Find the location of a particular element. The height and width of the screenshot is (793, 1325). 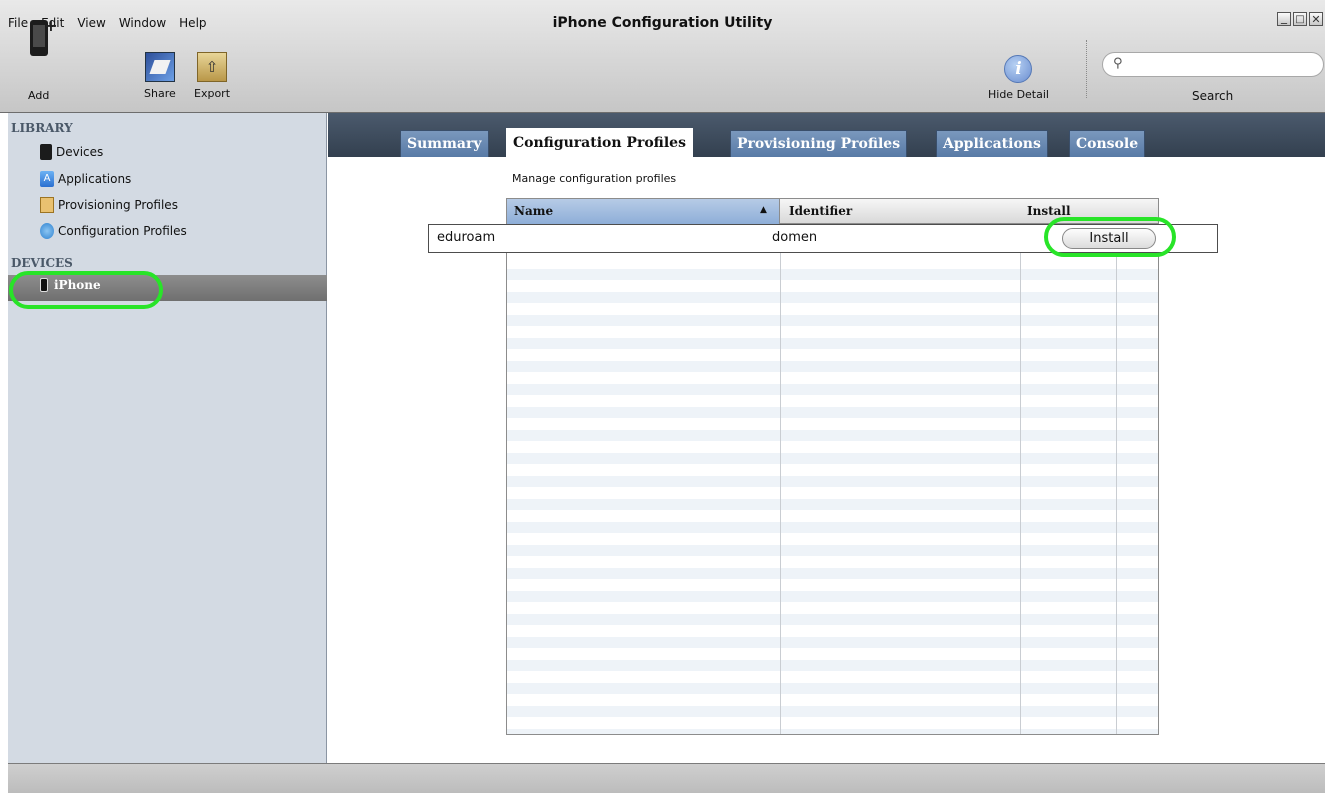

profile-identifier: domen is located at coordinates (795, 237).